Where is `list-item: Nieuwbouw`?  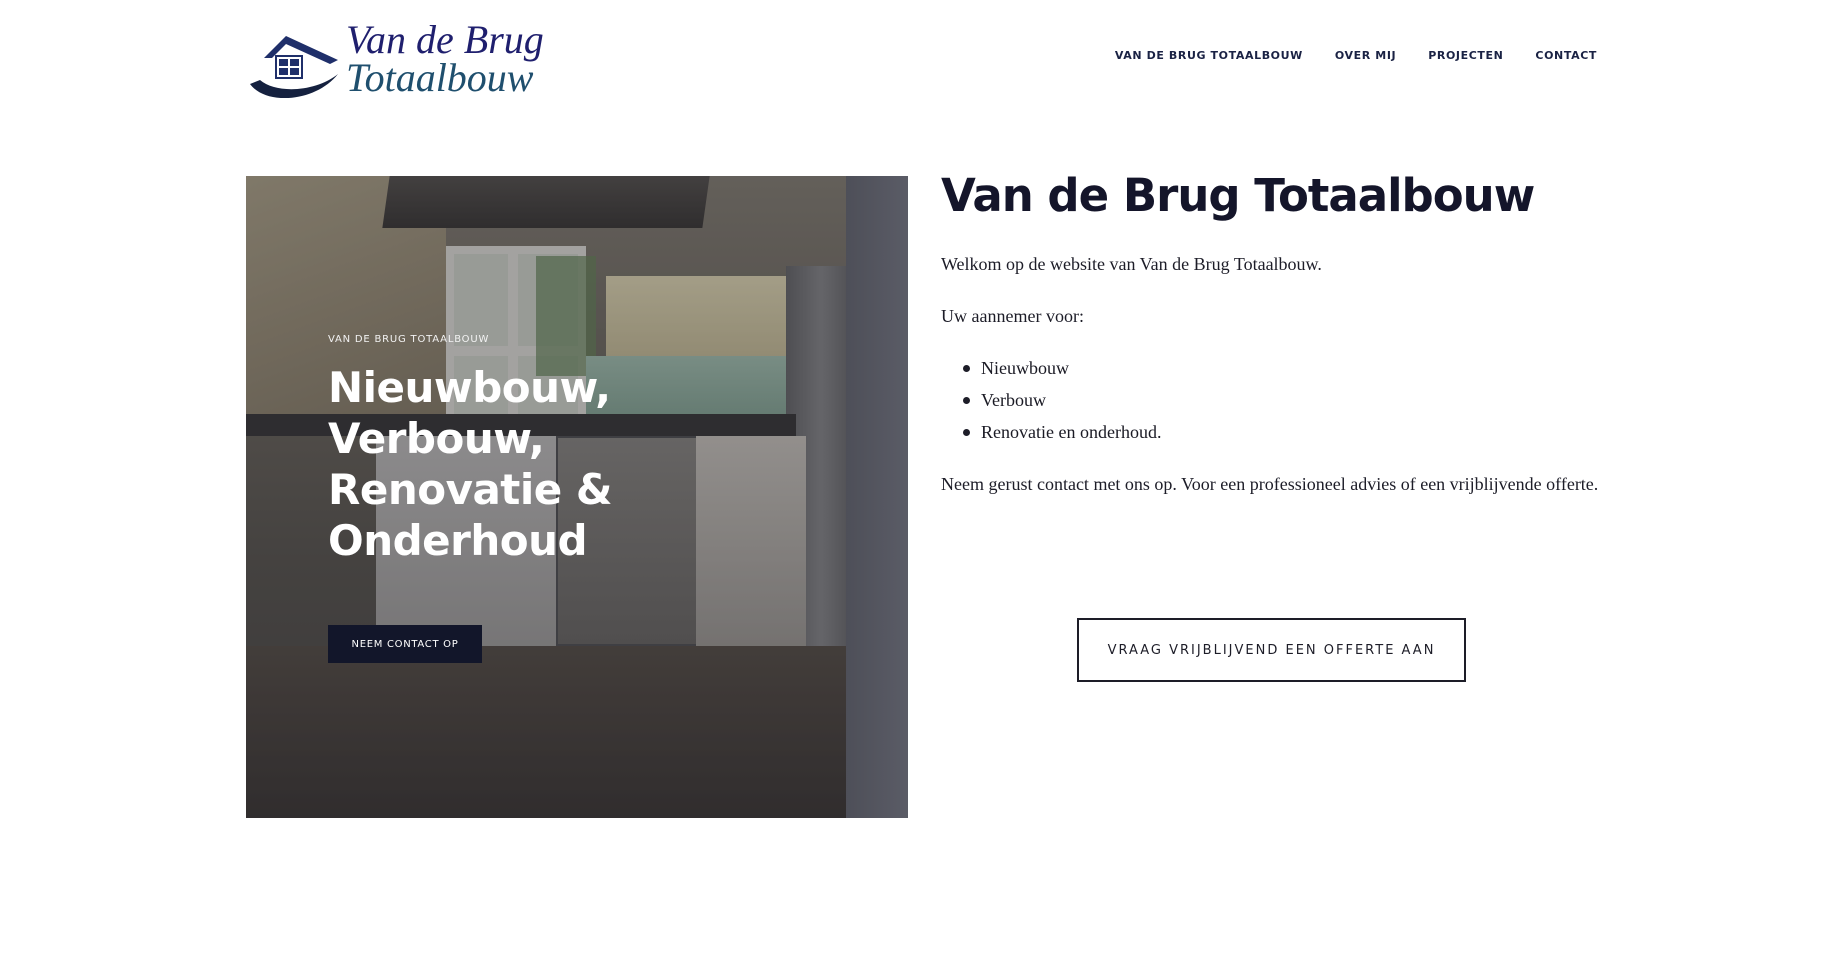 list-item: Nieuwbouw is located at coordinates (1282, 368).